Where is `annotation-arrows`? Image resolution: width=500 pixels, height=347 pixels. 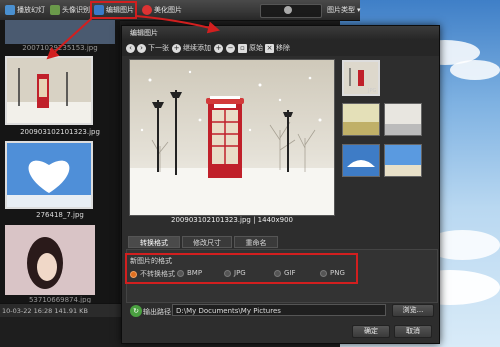 annotation-arrows is located at coordinates (133, 37).